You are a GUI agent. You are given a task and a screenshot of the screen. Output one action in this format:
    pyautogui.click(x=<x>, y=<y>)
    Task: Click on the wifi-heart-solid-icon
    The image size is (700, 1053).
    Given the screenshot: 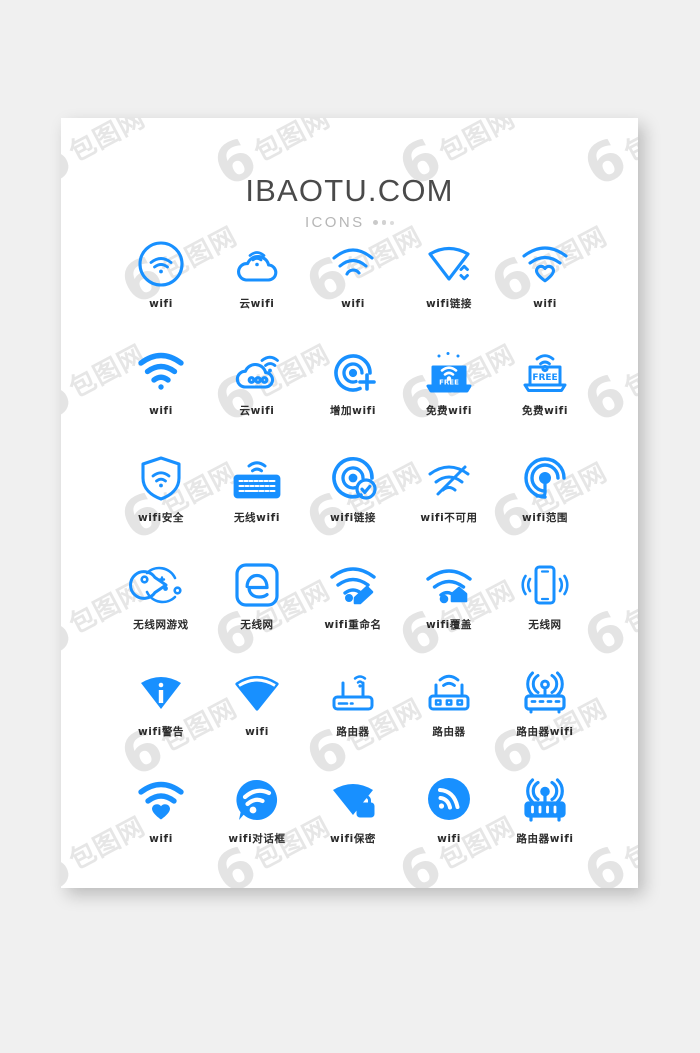 What is the action you would take?
    pyautogui.click(x=161, y=799)
    